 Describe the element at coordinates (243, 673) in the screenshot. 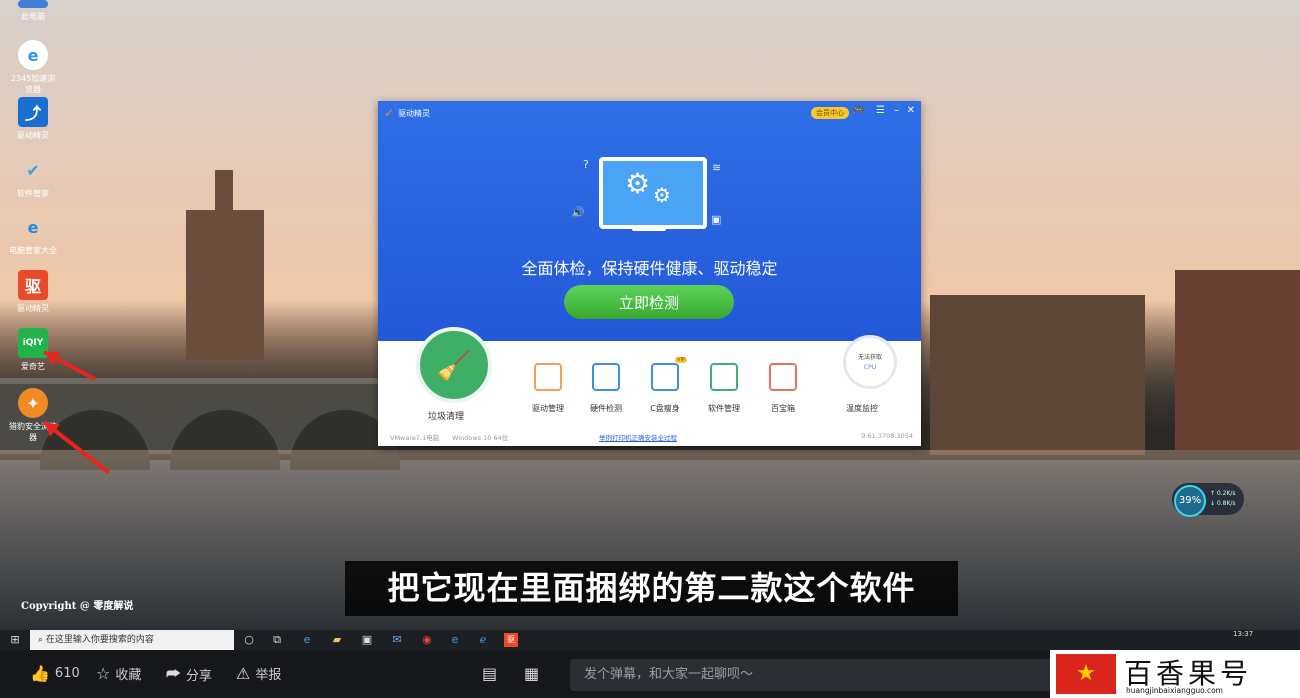

I see `warning-icon: ⚠` at that location.